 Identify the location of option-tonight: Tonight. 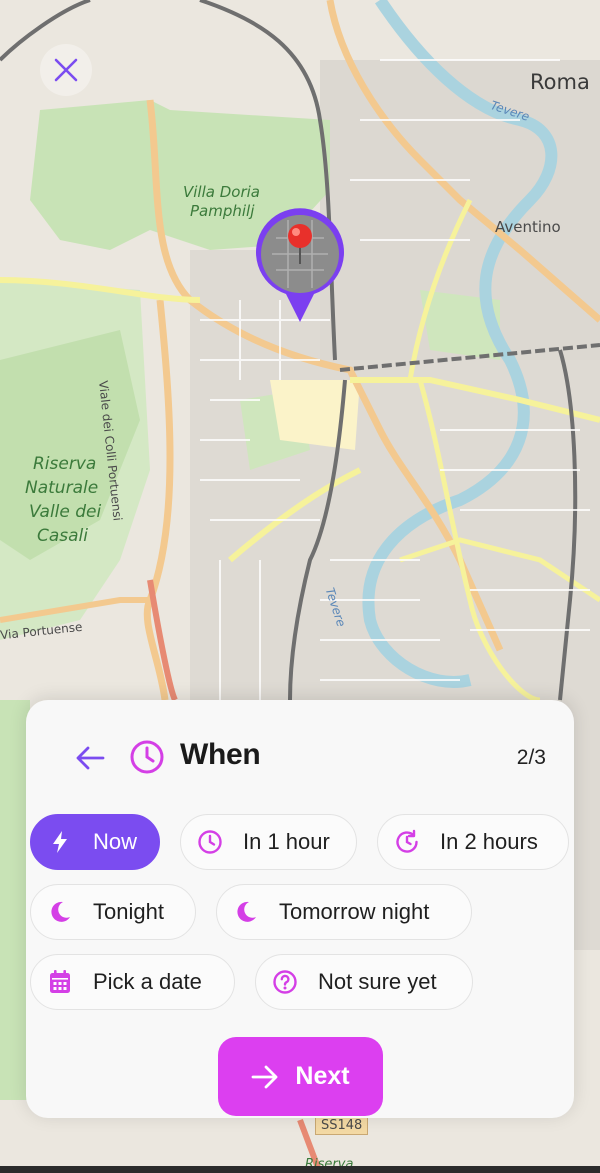
(113, 912).